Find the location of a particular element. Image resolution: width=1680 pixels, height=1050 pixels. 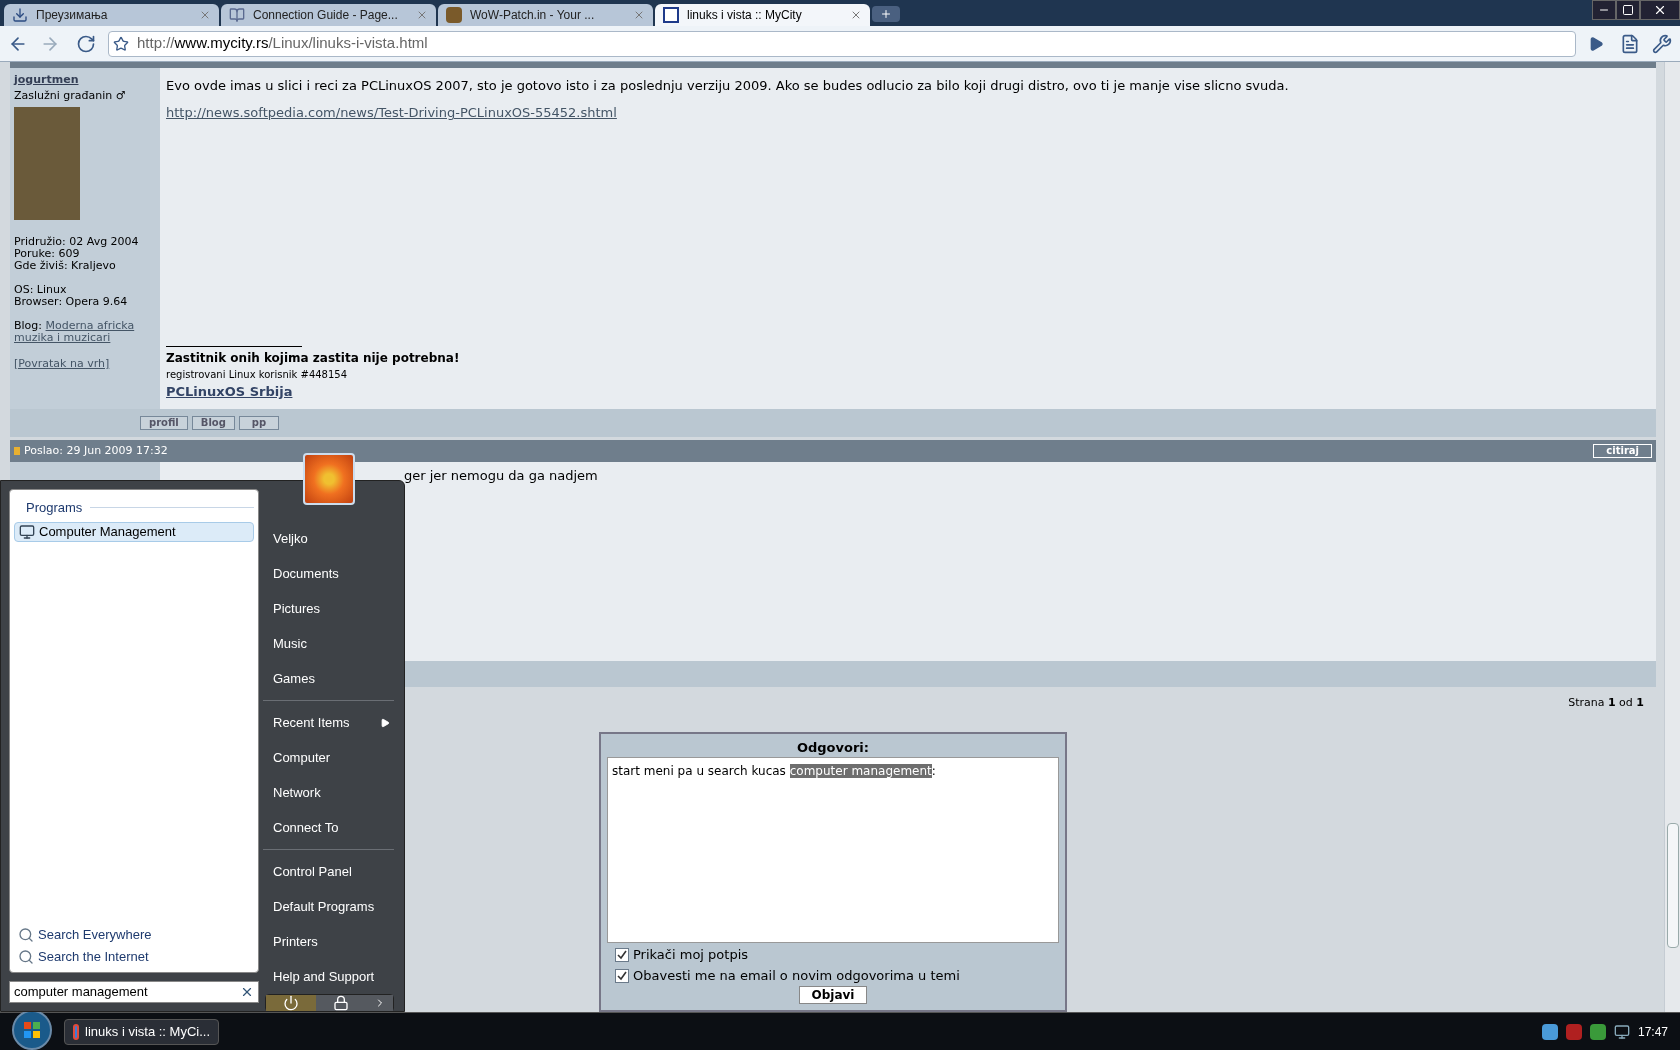

lock-button is located at coordinates (341, 1003).